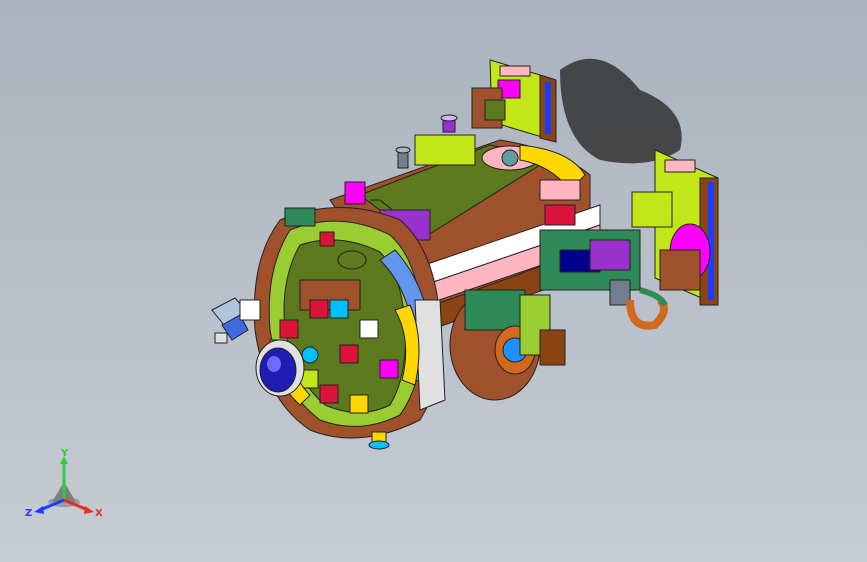  What do you see at coordinates (64, 453) in the screenshot?
I see `y-axis-label: Y` at bounding box center [64, 453].